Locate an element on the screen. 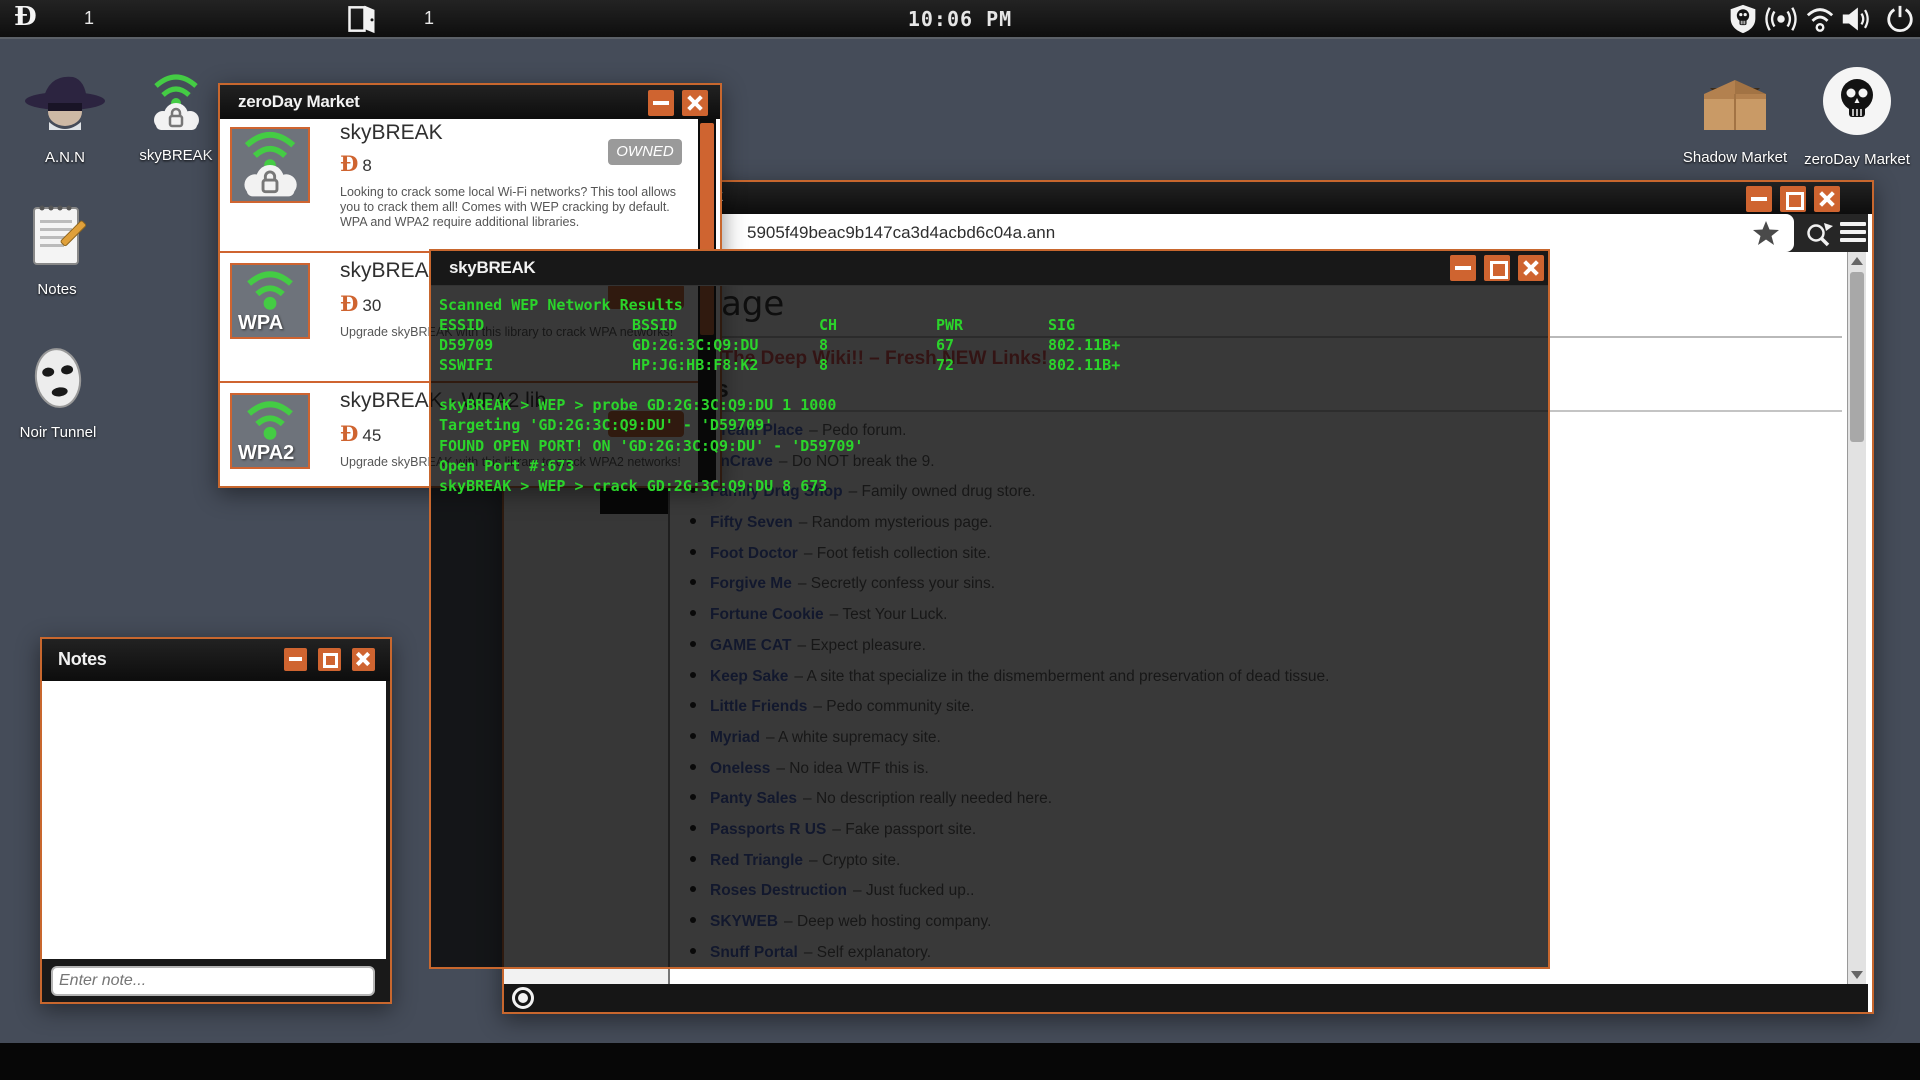 This screenshot has height=1080, width=1920. scroll-down-arrow is located at coordinates (1857, 975).